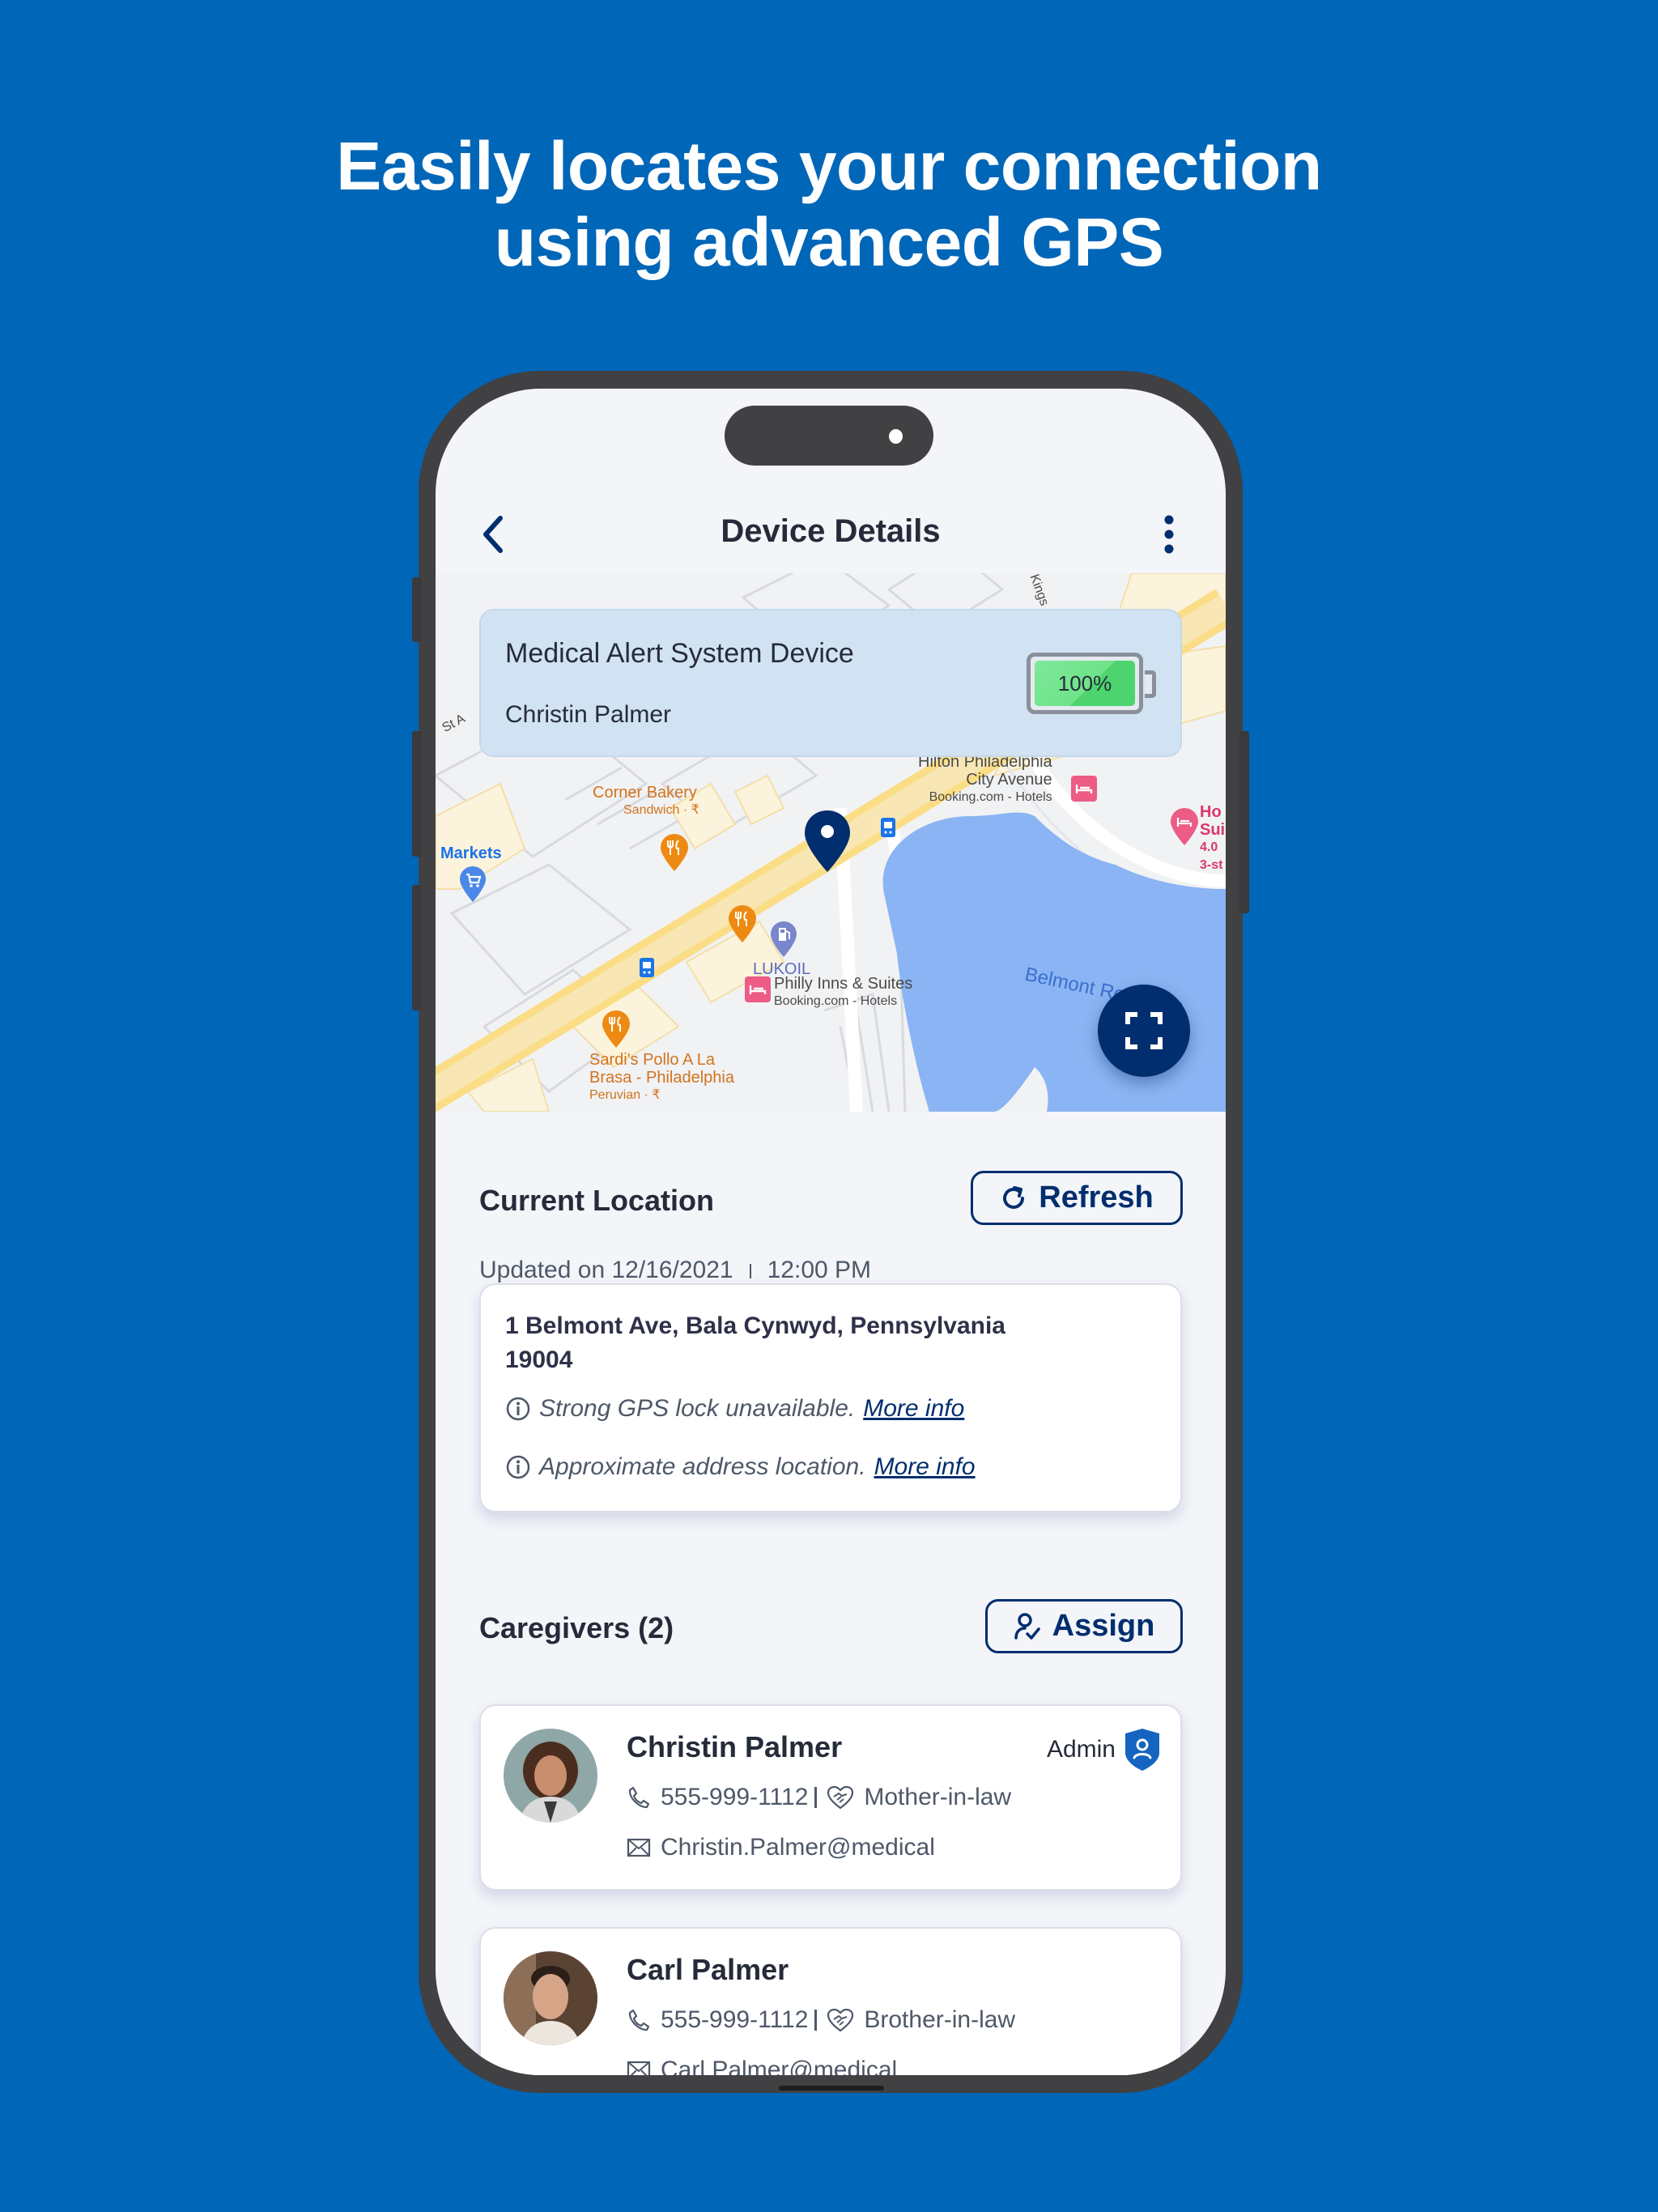 The image size is (1658, 2212). I want to click on fullscreen-button, so click(1144, 1031).